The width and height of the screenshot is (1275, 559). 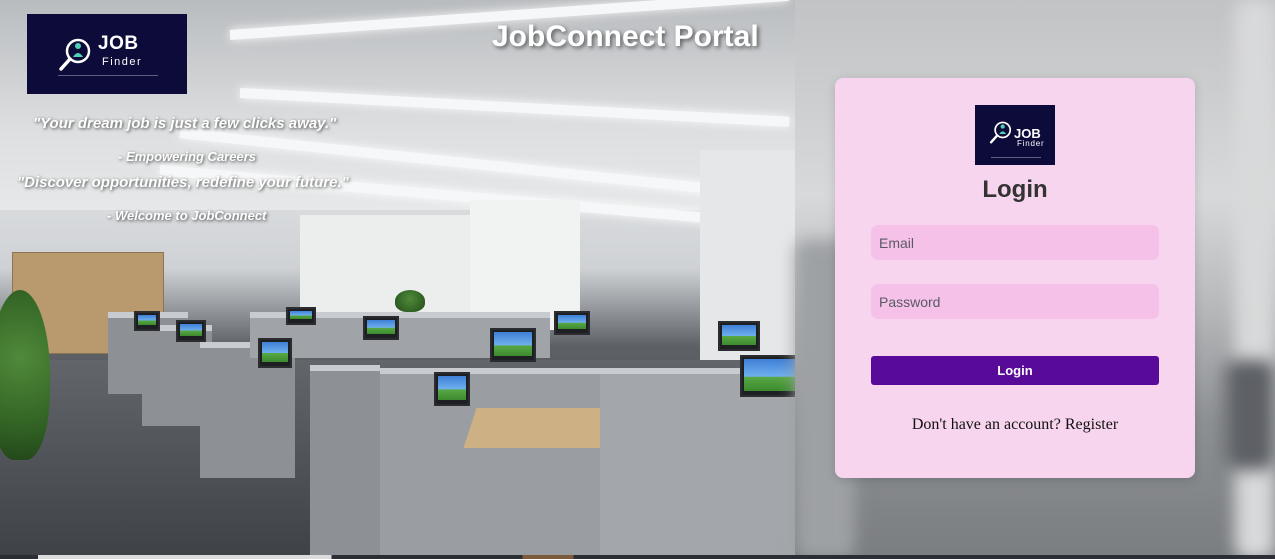 I want to click on register-prompt: Don't have an account? Register, so click(x=1015, y=425).